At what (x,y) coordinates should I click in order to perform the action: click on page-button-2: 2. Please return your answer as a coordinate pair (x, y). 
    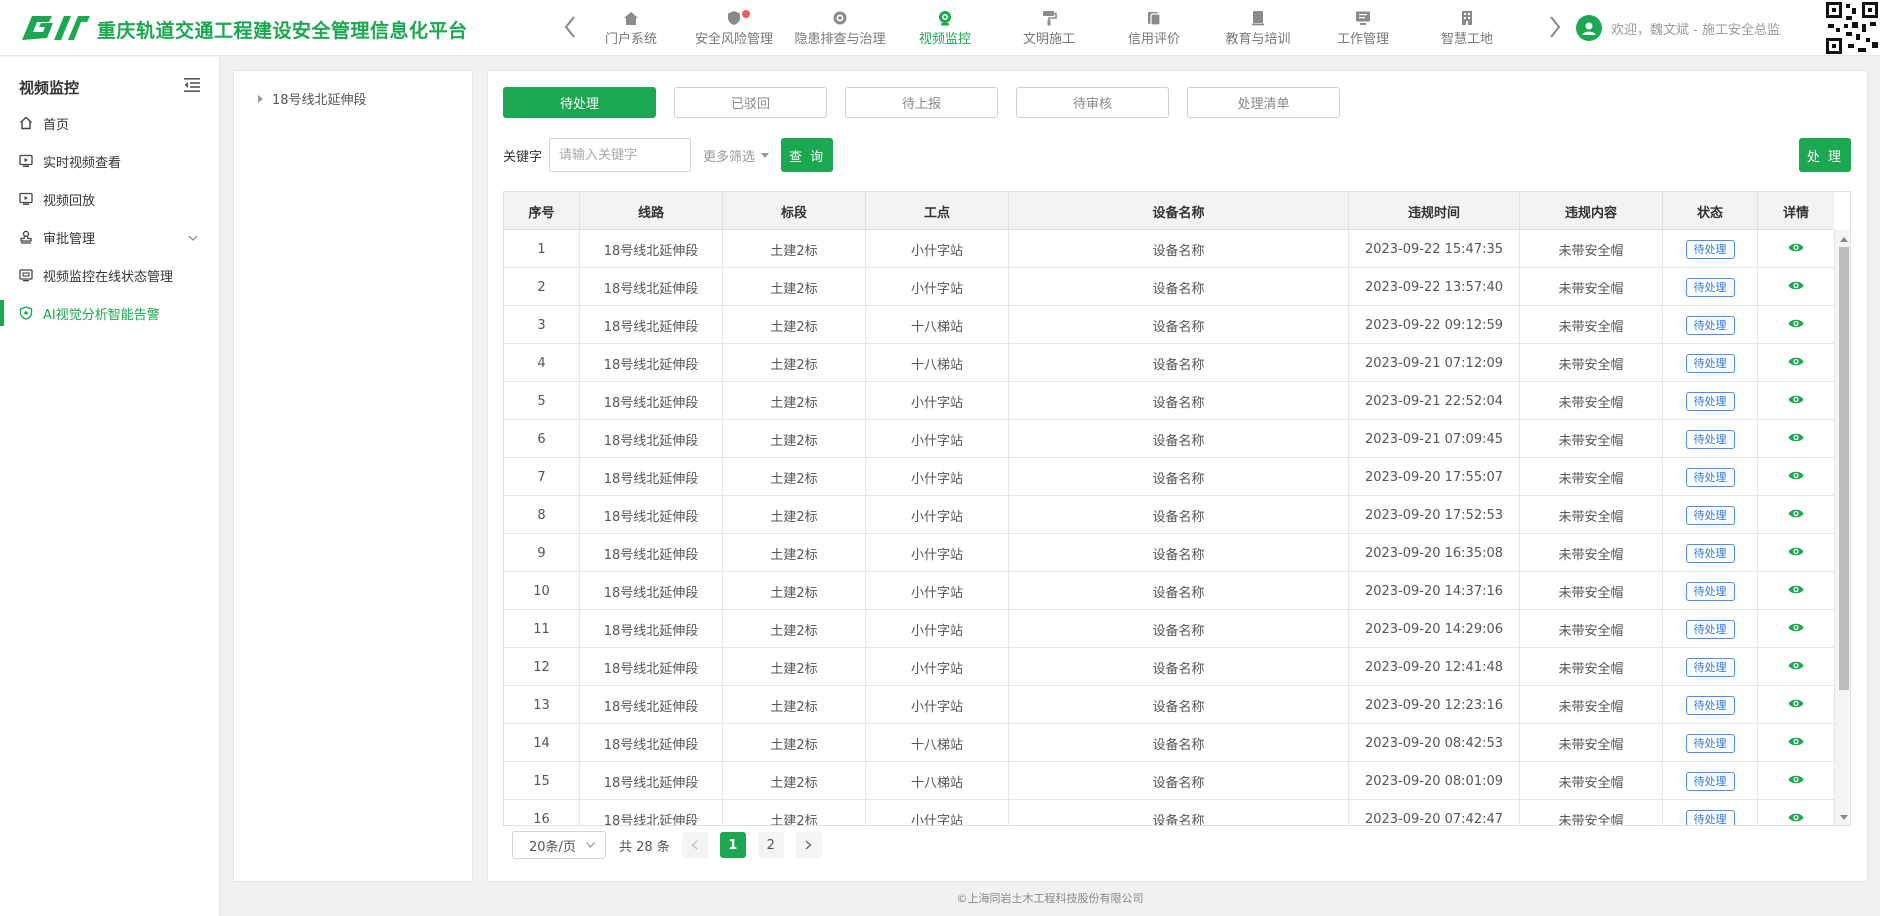
    Looking at the image, I should click on (770, 845).